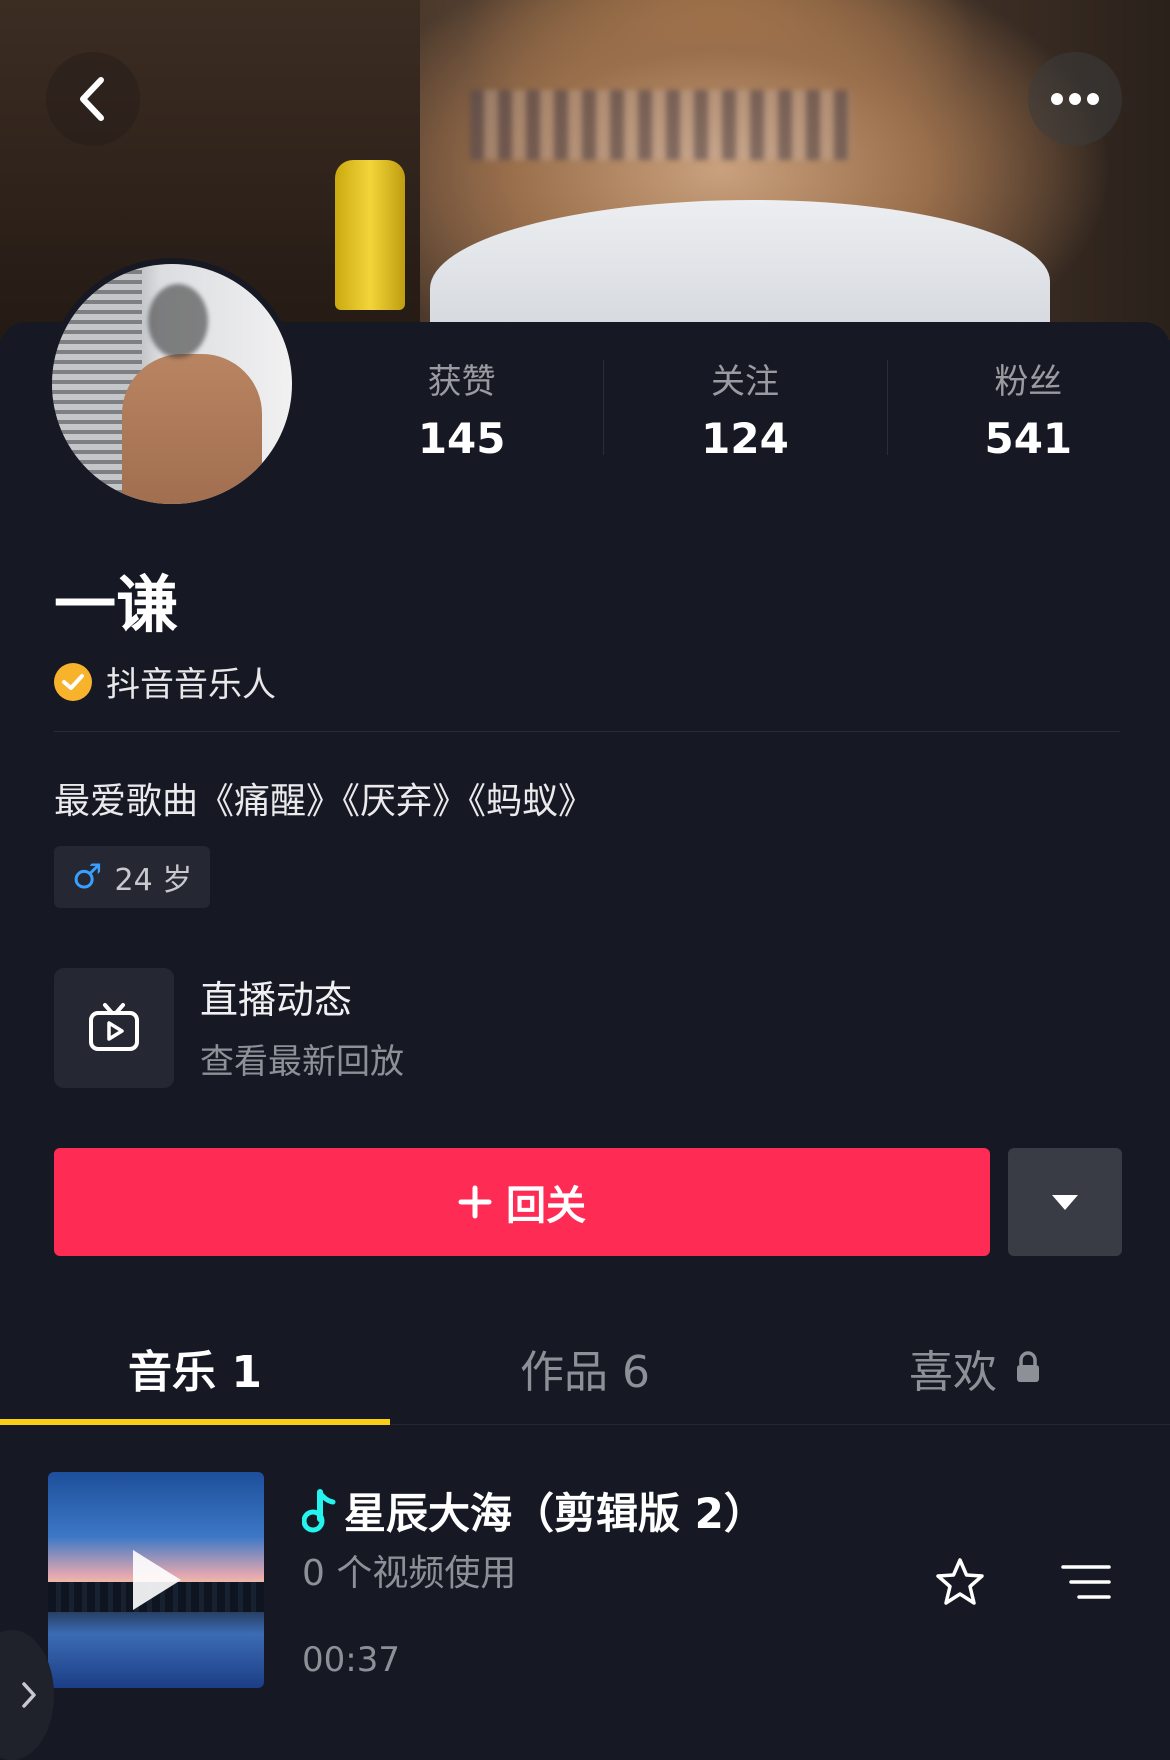  I want to click on playlist-button, so click(1086, 1582).